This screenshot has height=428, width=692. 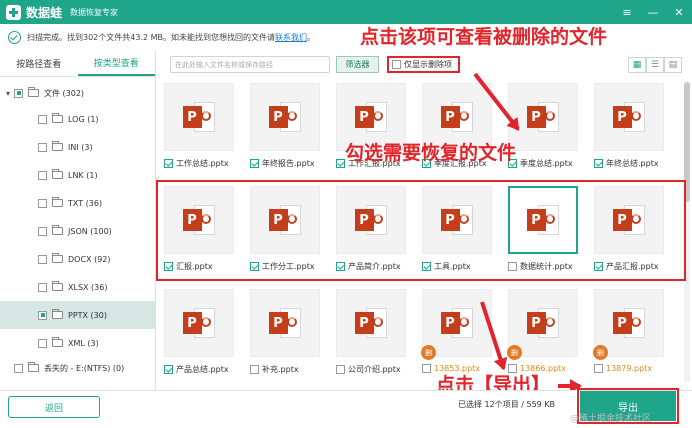 What do you see at coordinates (84, 368) in the screenshot?
I see `tree-label: 丢失的 - E:(NTFS) (0)` at bounding box center [84, 368].